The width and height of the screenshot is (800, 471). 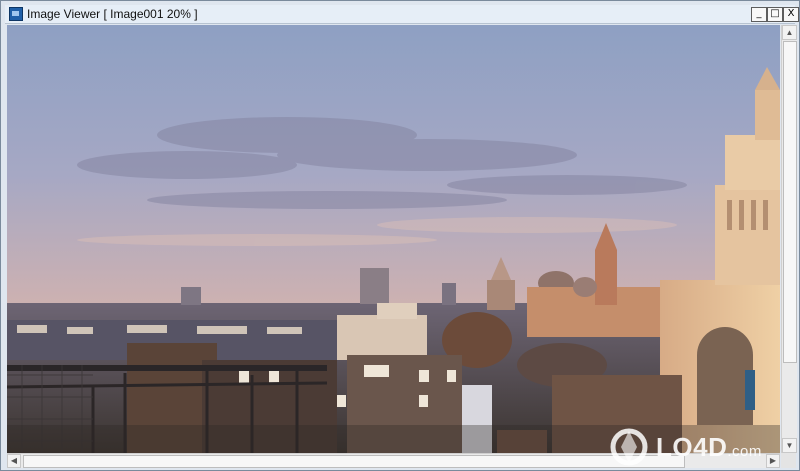 I want to click on vertical-scrollbar: ▲ ▼, so click(x=789, y=239).